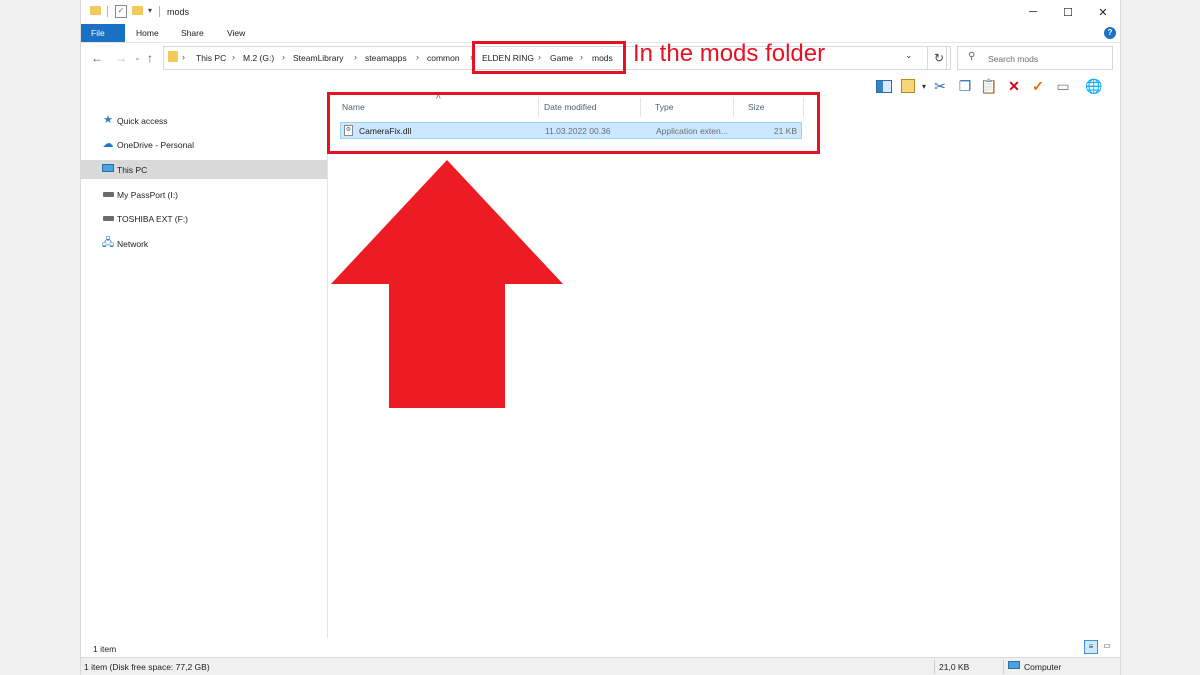  What do you see at coordinates (121, 11) in the screenshot?
I see `properties-icon: ✓` at bounding box center [121, 11].